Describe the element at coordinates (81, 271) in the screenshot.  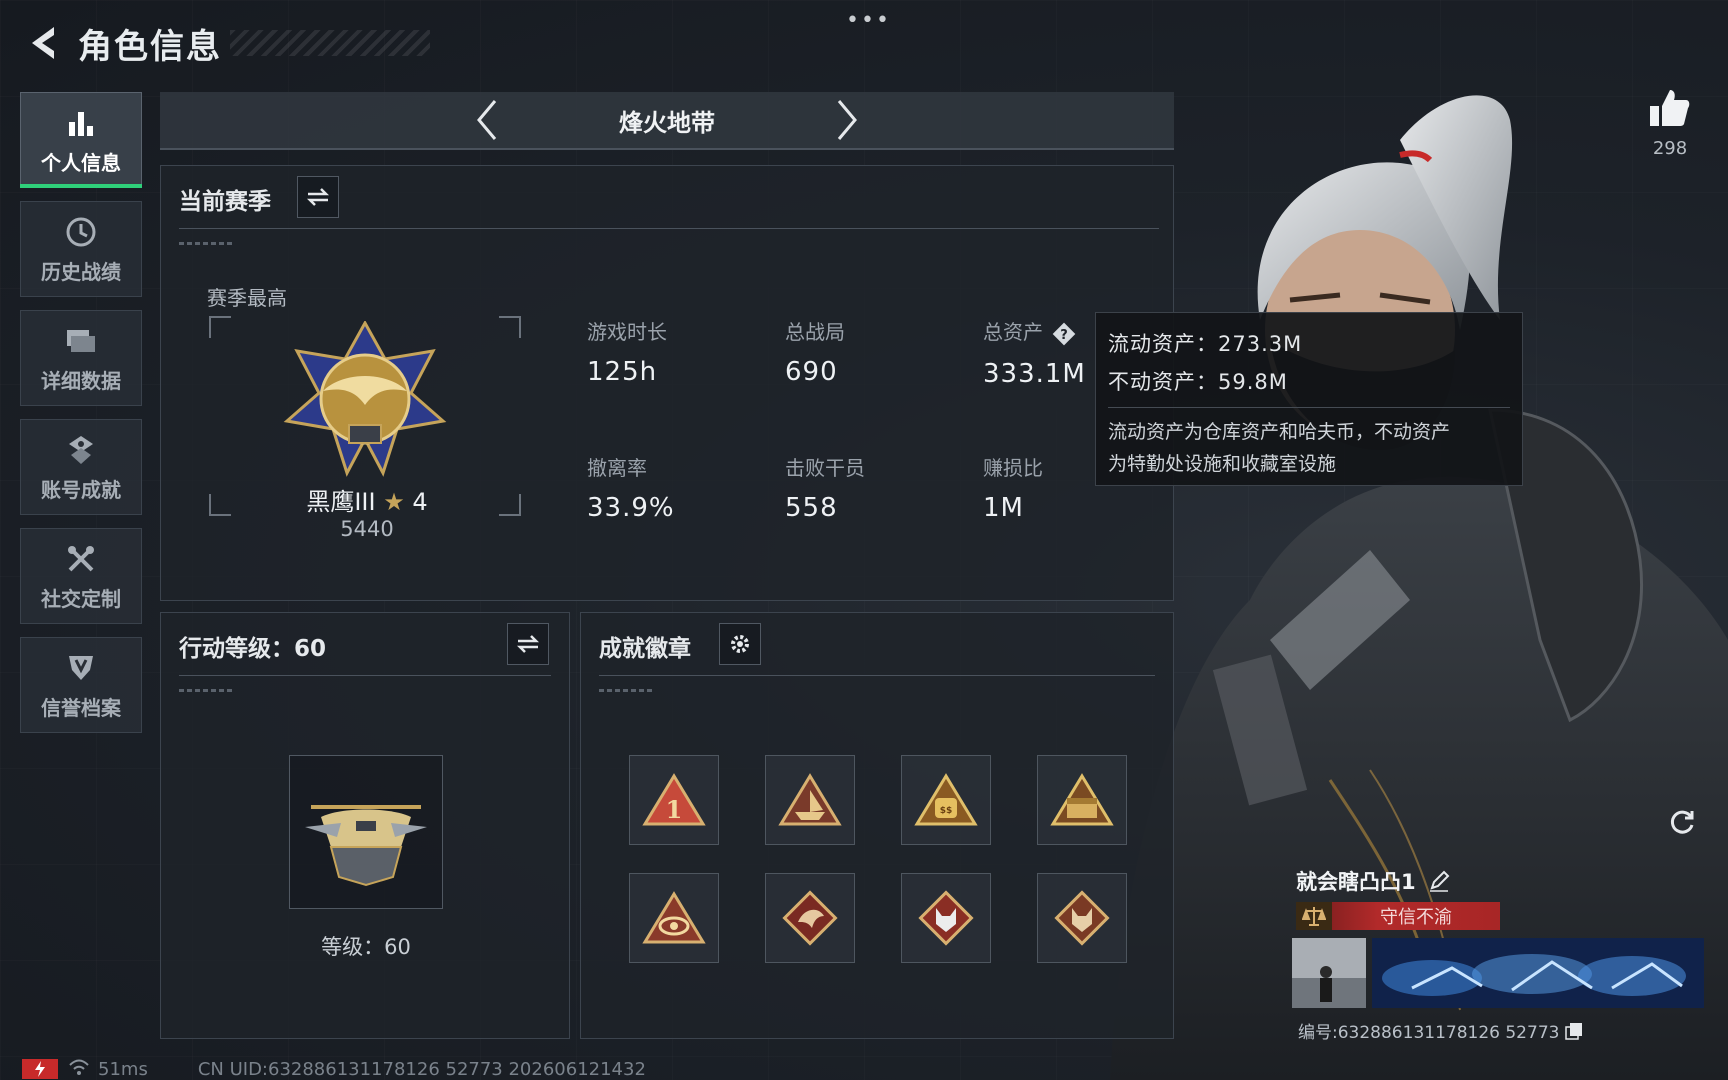
I see `sidebar-item-label: 历史战绩` at that location.